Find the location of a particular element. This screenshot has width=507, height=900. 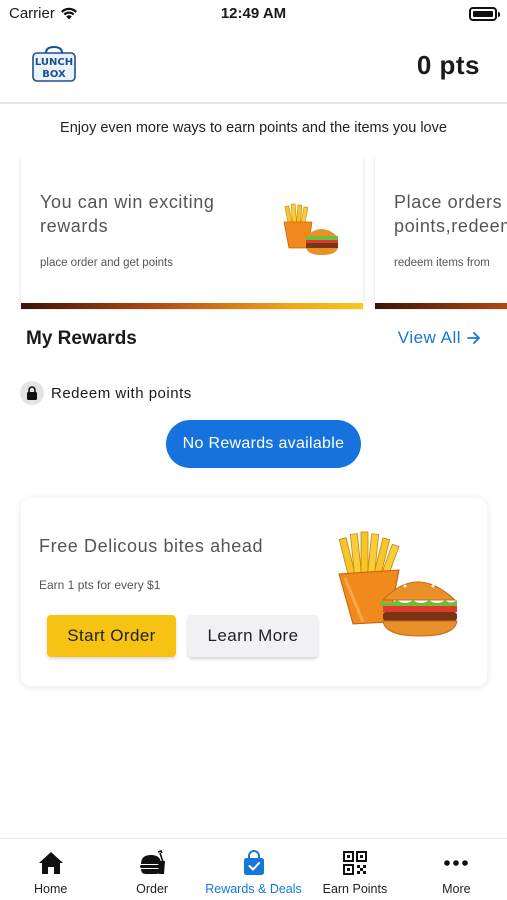

promo-card-subtitle: redeem items from is located at coordinates (442, 263).